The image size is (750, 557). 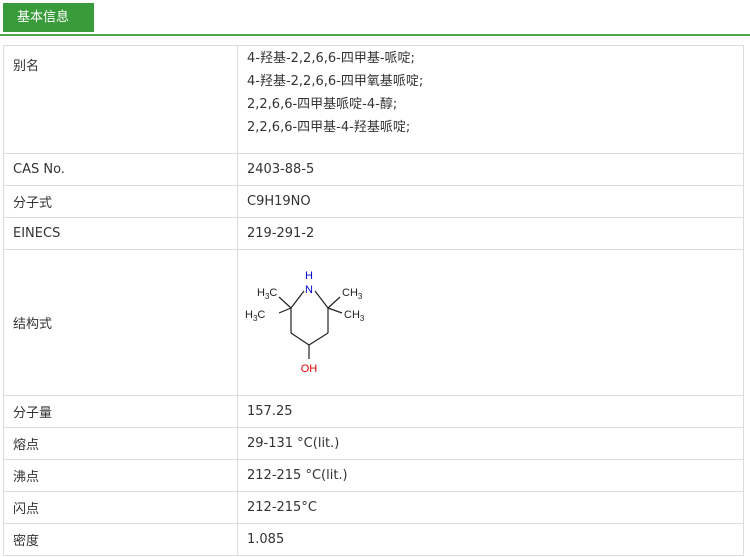 I want to click on table-row-cas: CAS No. 2403-88-5, so click(x=373, y=169).